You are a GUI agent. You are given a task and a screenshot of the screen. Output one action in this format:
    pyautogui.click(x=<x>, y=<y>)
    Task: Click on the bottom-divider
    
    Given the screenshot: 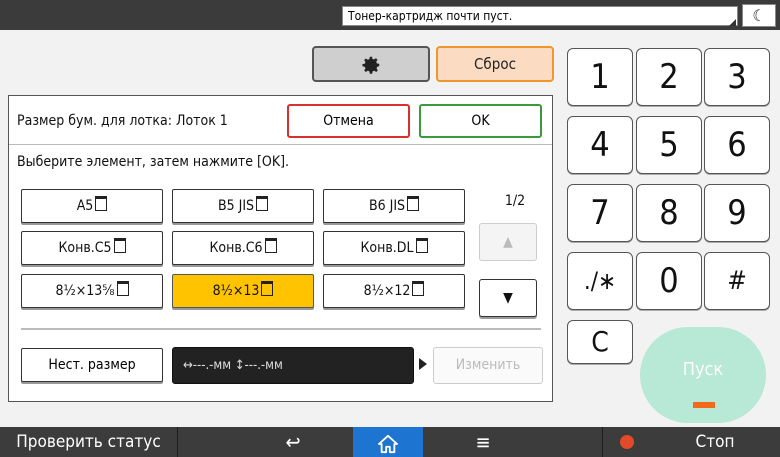 What is the action you would take?
    pyautogui.click(x=602, y=442)
    